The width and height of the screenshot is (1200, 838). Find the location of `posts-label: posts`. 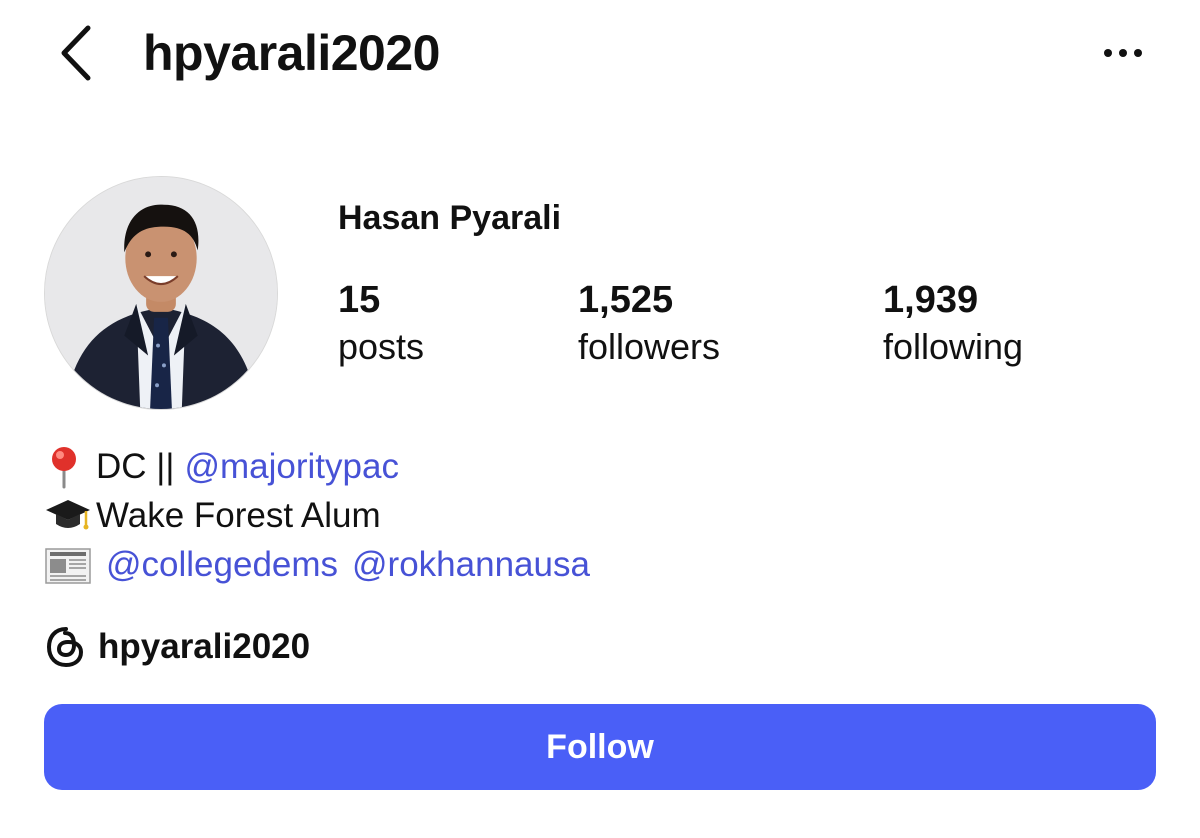

posts-label: posts is located at coordinates (381, 346).